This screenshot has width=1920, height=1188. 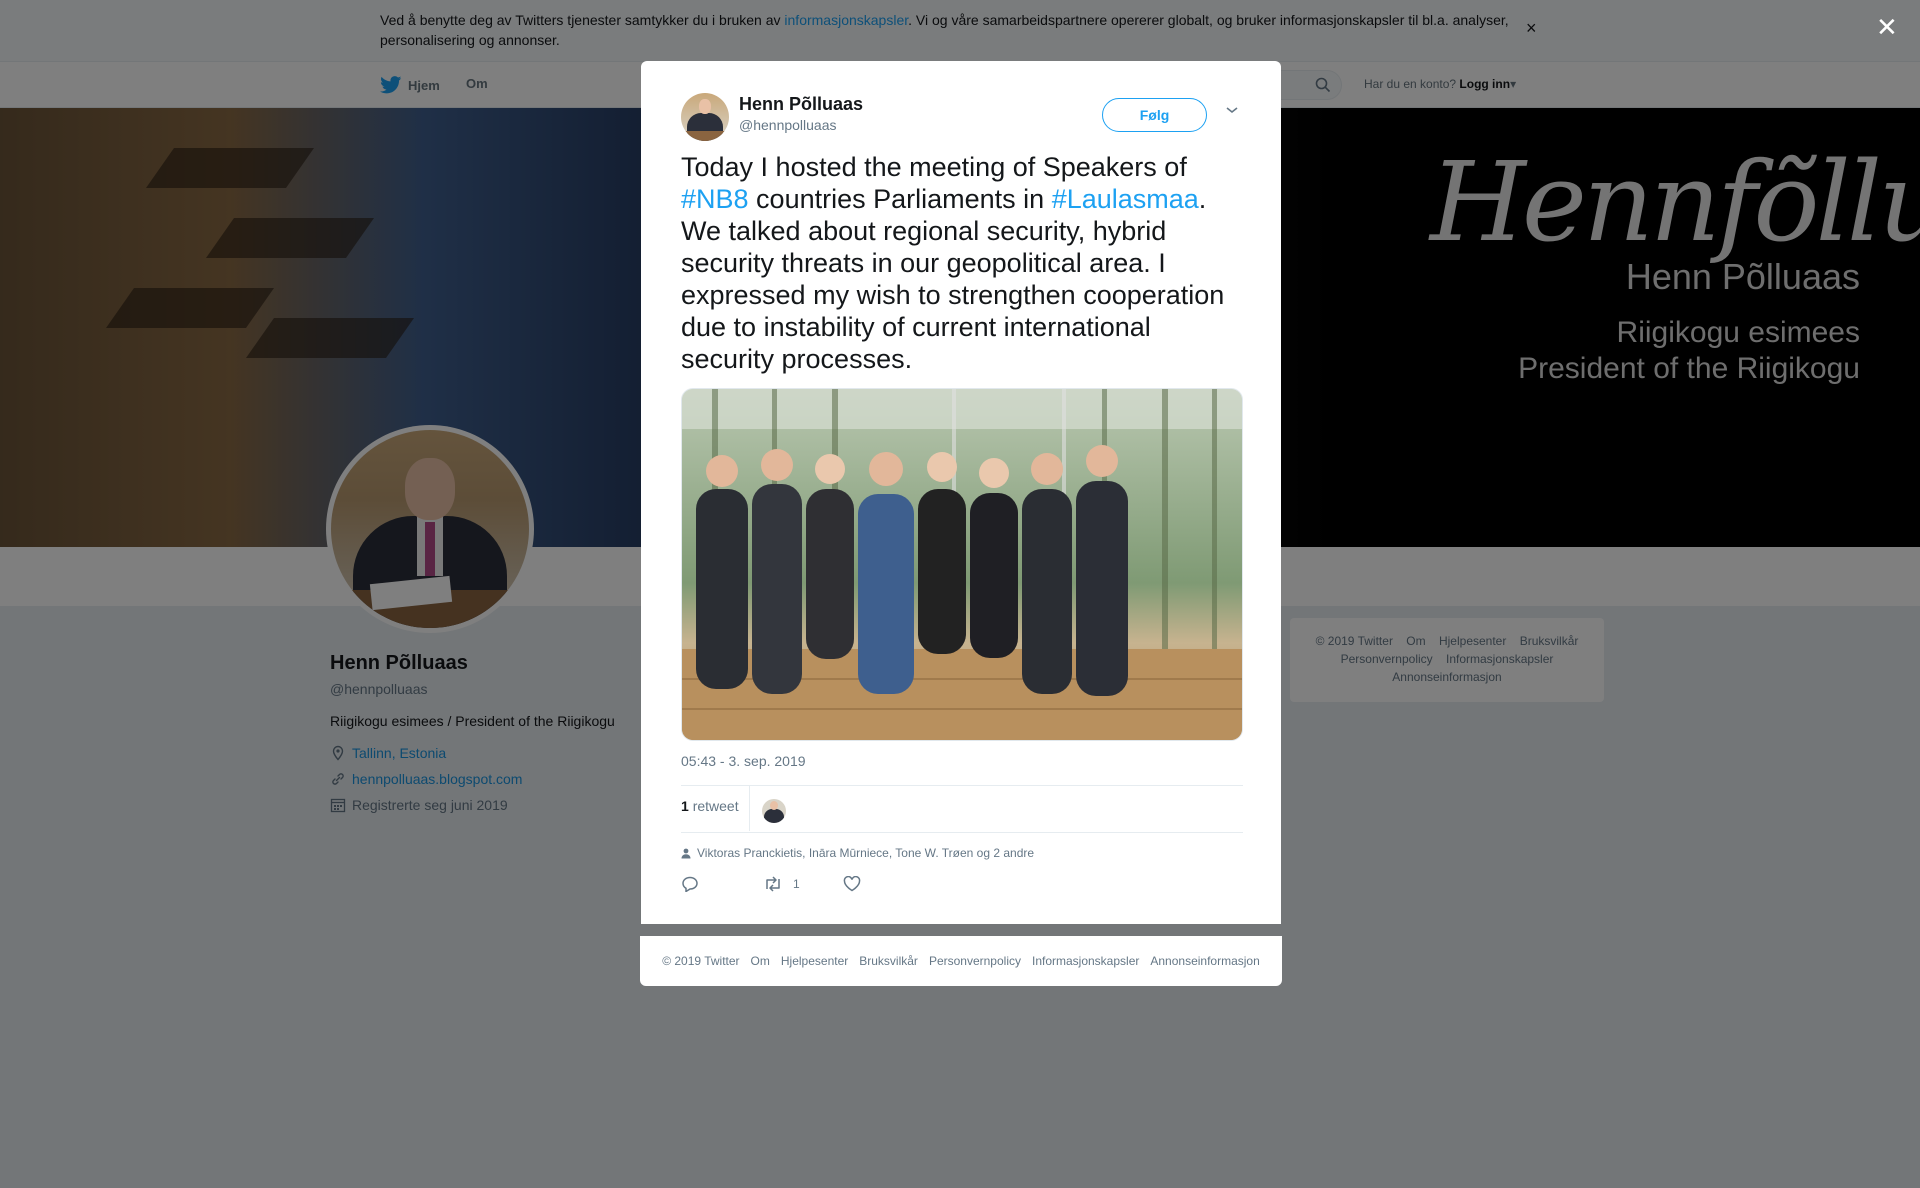 I want to click on retweeter-avatar, so click(x=774, y=811).